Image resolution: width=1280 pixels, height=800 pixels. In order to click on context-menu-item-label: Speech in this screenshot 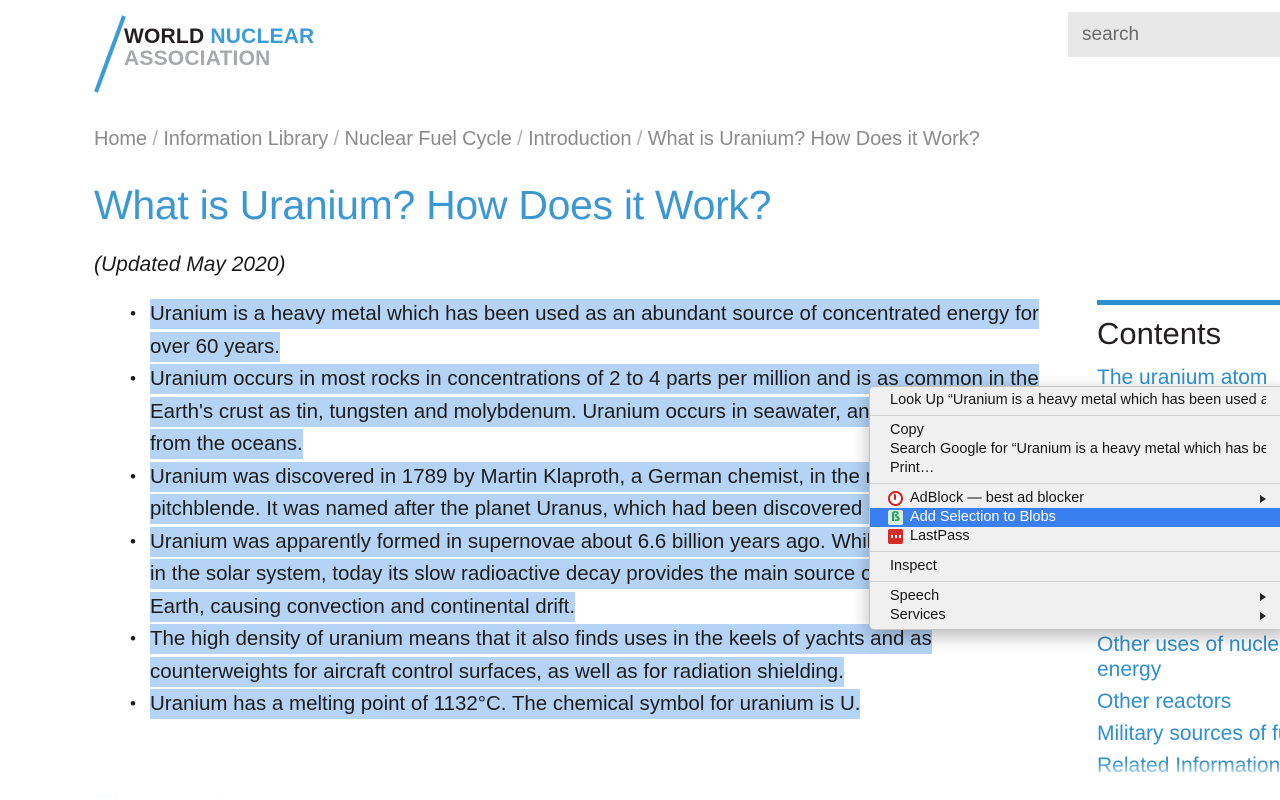, I will do `click(915, 596)`.